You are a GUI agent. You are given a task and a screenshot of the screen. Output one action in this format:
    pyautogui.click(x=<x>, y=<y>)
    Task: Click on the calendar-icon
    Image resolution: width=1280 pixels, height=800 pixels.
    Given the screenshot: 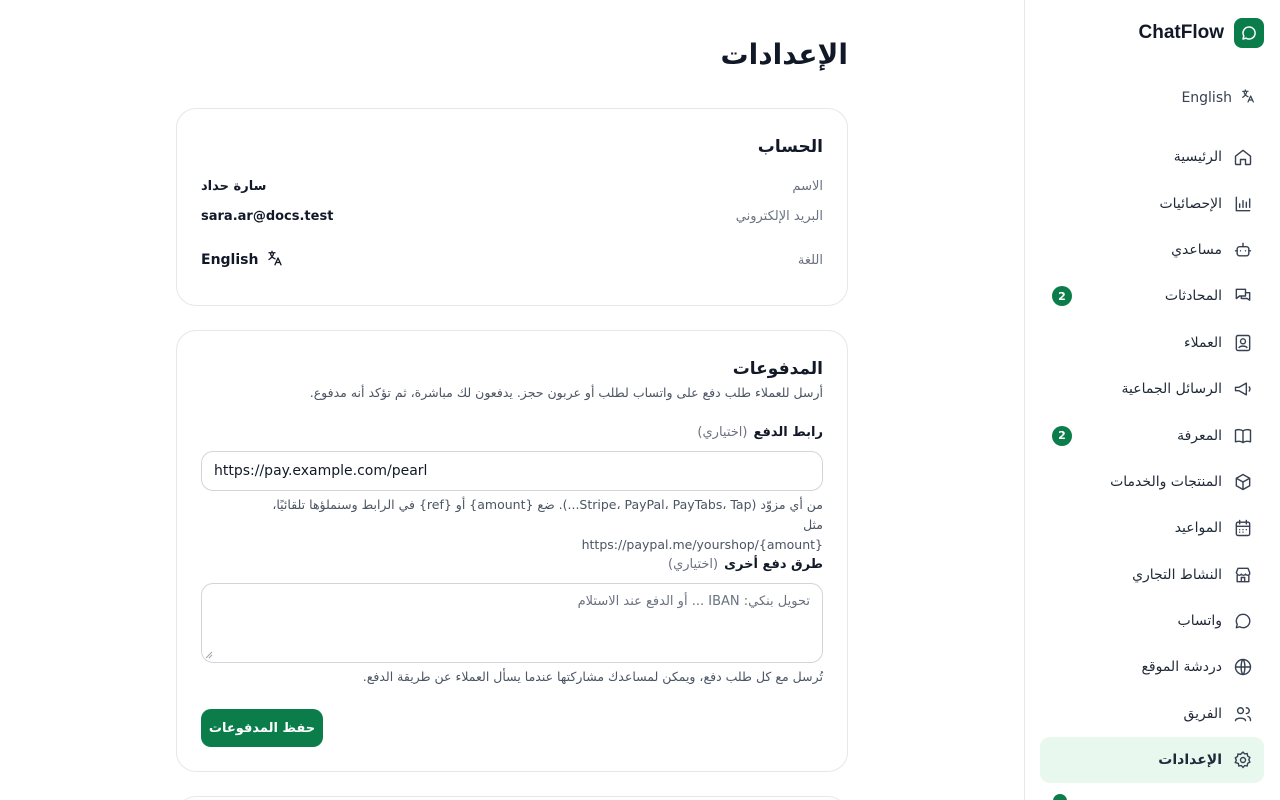 What is the action you would take?
    pyautogui.click(x=1243, y=528)
    